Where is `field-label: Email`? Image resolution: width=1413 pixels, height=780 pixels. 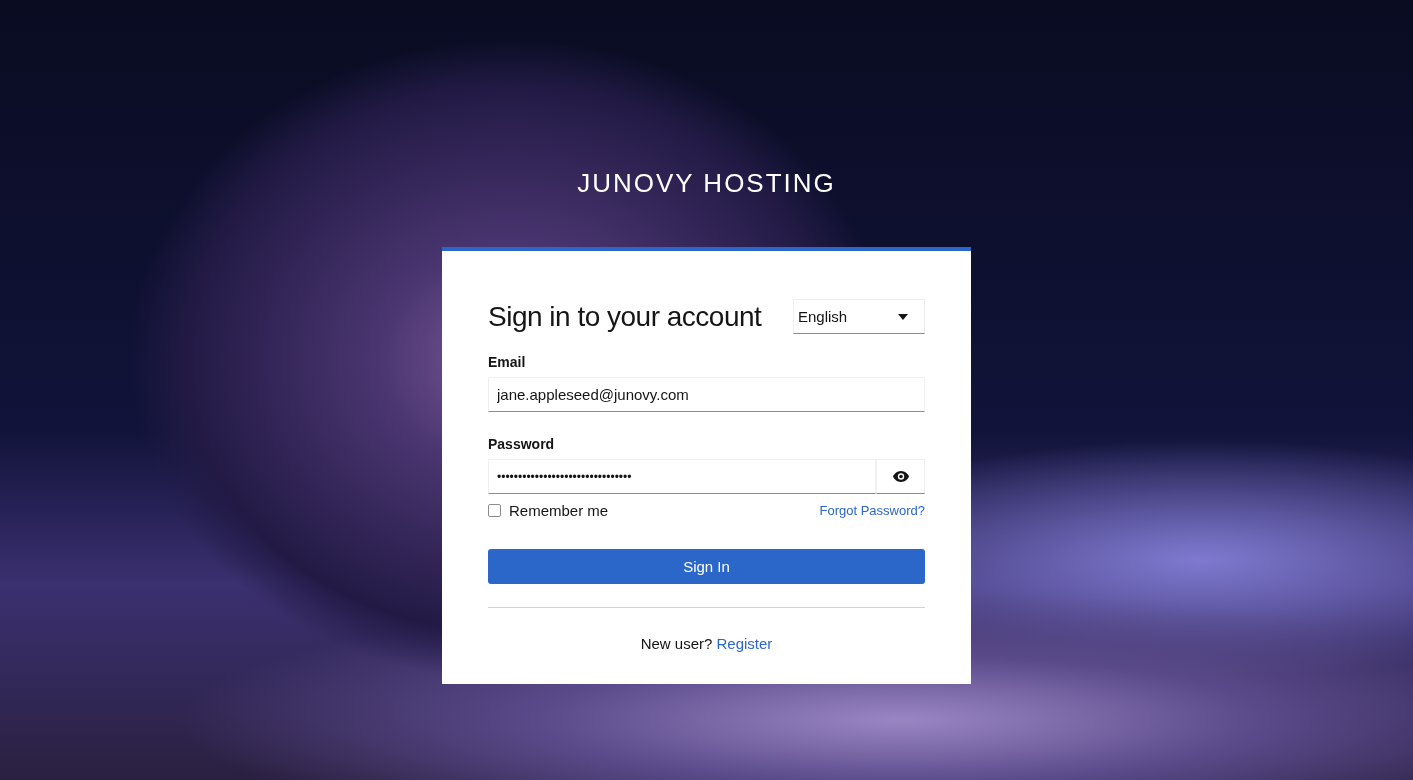
field-label: Email is located at coordinates (507, 362).